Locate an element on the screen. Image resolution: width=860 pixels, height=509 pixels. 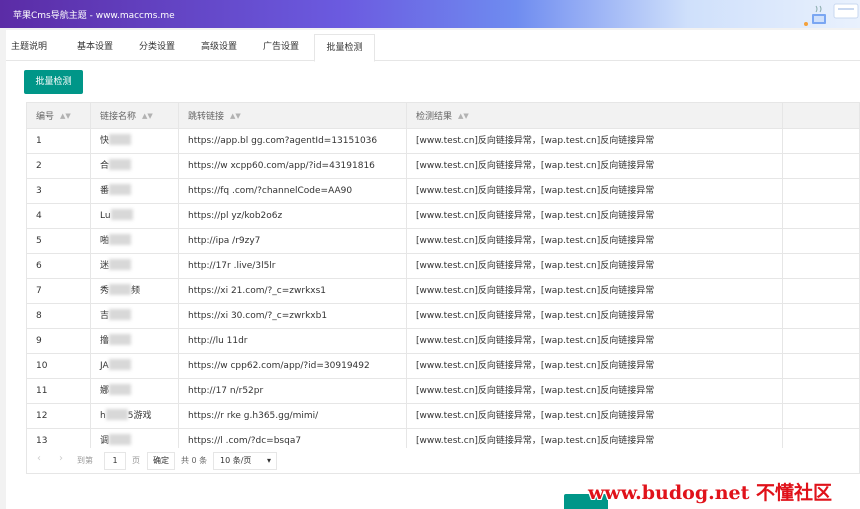
tab-category-settings: 分类设置 is located at coordinates (157, 47).